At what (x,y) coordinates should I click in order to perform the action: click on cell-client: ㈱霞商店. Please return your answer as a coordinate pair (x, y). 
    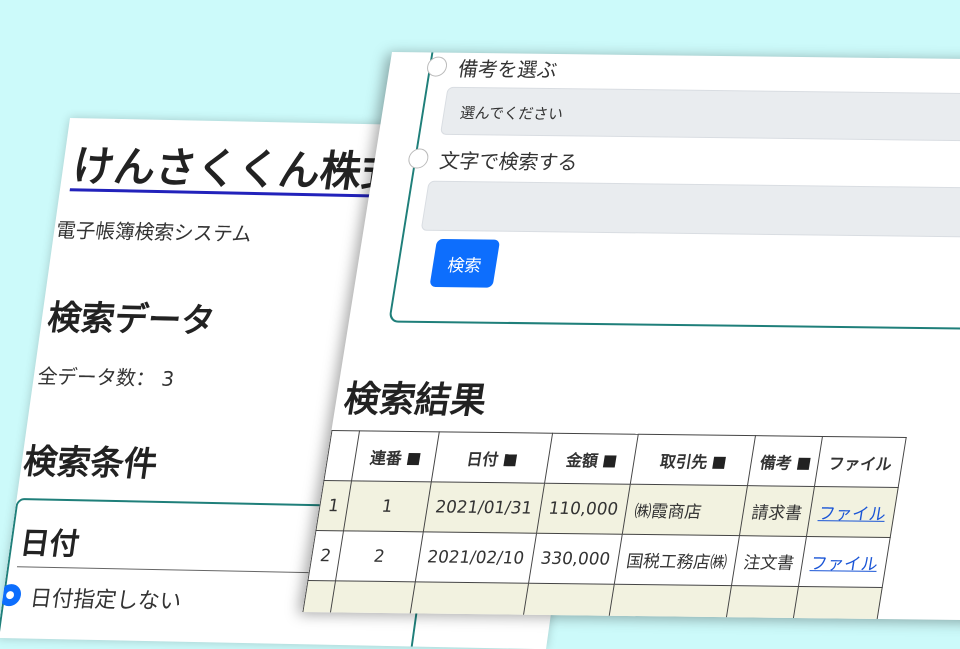
    Looking at the image, I should click on (685, 510).